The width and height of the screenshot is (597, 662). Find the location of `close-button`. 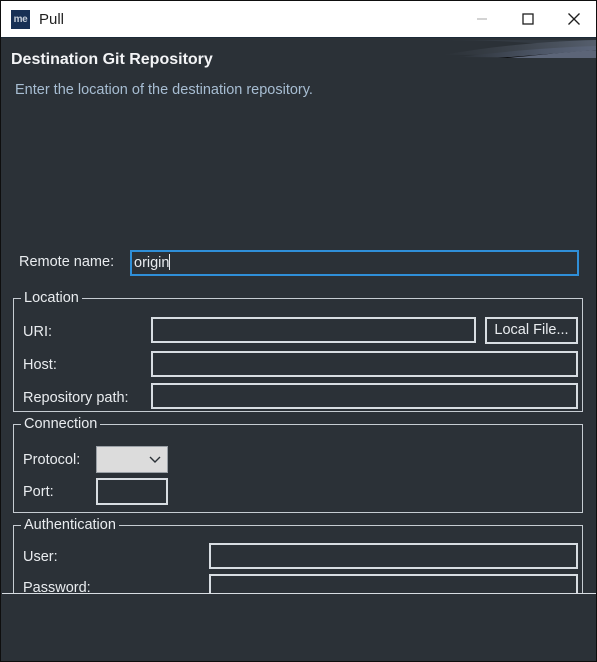

close-button is located at coordinates (573, 19).